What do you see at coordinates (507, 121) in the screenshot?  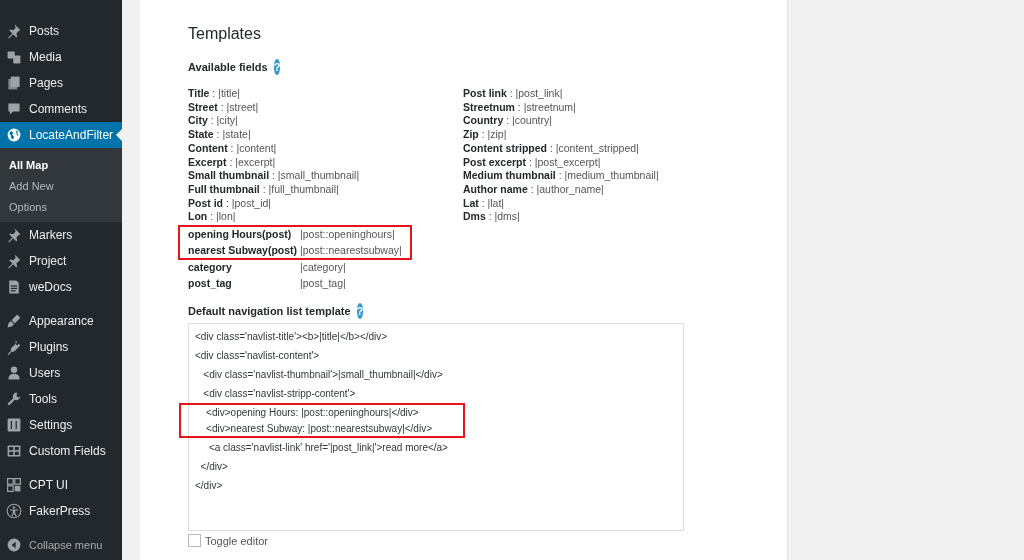 I see `field-entry: Country : |country|` at bounding box center [507, 121].